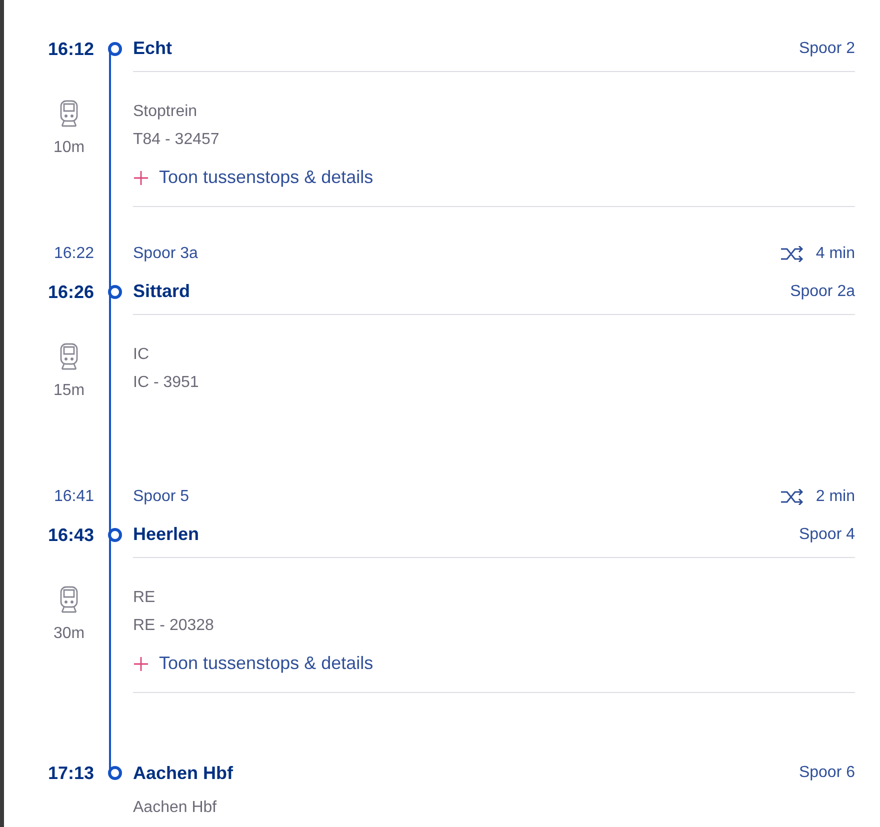  I want to click on train-number: IC - 3951, so click(166, 383).